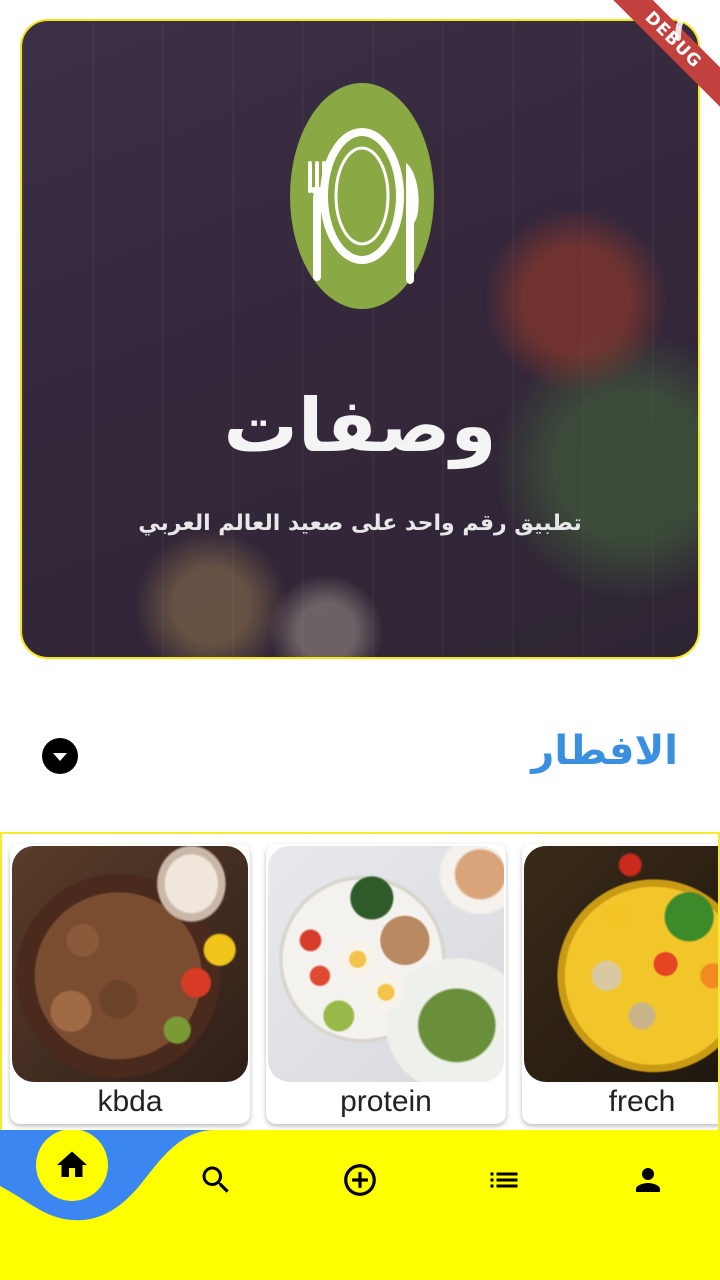 The height and width of the screenshot is (1280, 720). What do you see at coordinates (130, 1101) in the screenshot?
I see `recipe-name: kbda` at bounding box center [130, 1101].